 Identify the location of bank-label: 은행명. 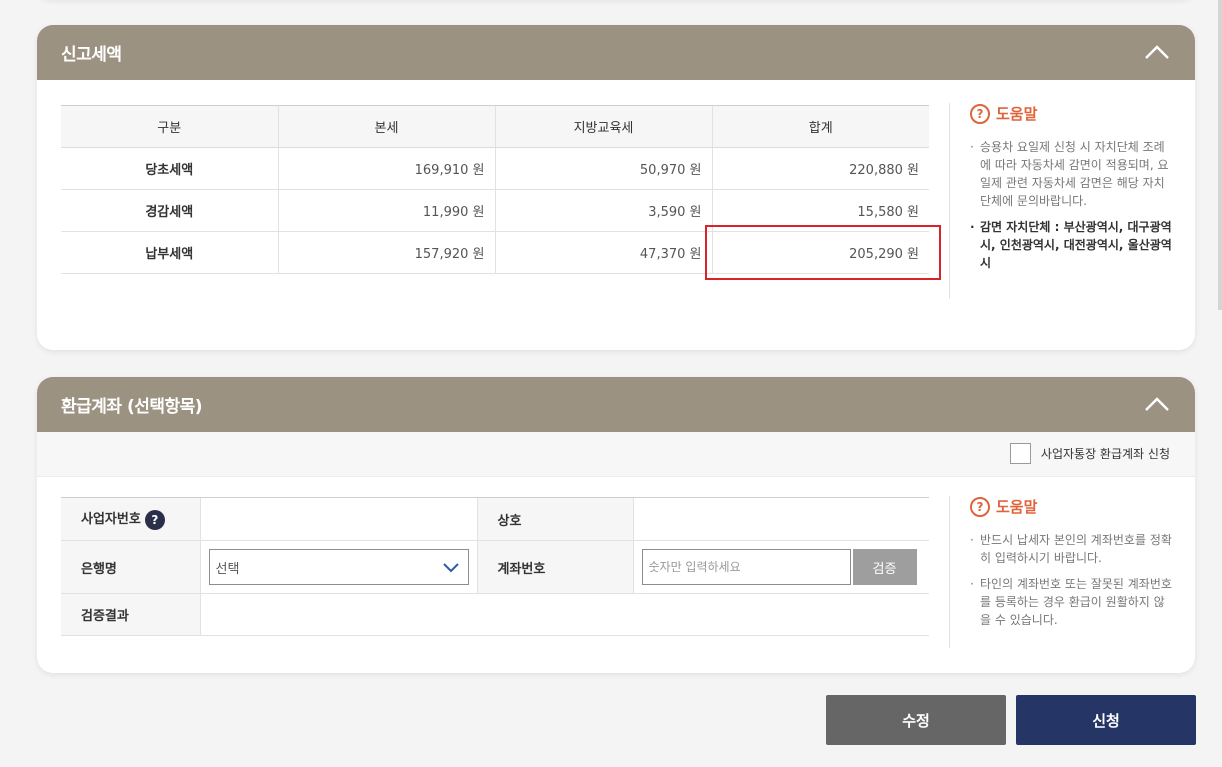
(130, 567).